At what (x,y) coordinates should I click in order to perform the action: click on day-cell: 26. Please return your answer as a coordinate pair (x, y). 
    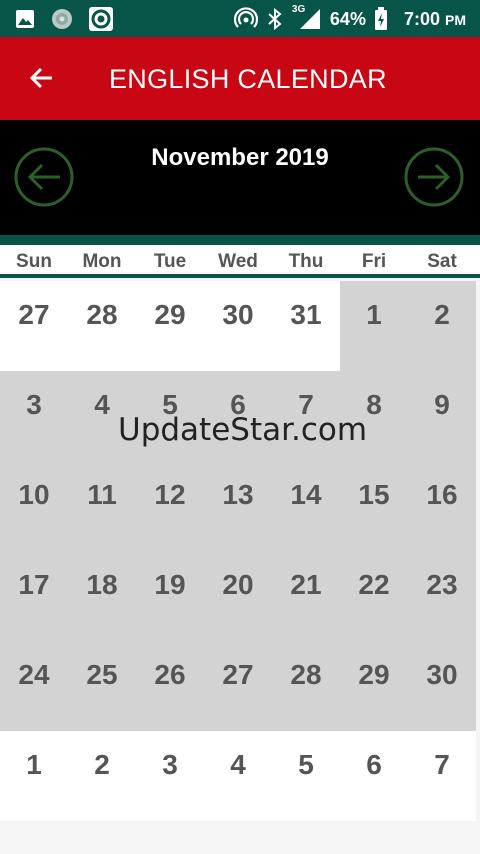
    Looking at the image, I should click on (170, 686).